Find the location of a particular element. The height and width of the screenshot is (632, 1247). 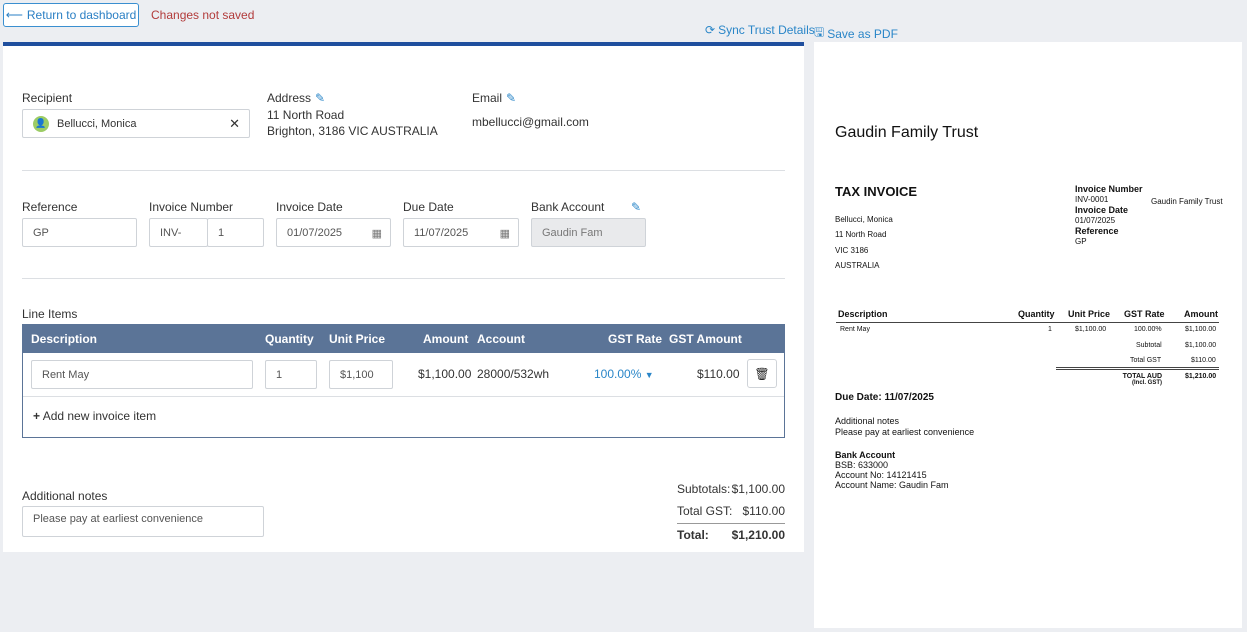

preview-to-name: Bellucci, Monica is located at coordinates (864, 219).